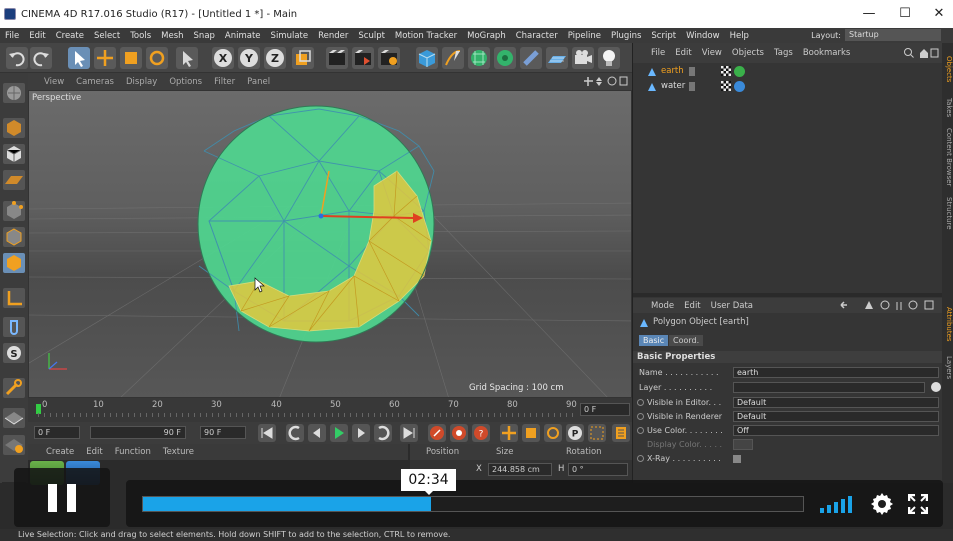  What do you see at coordinates (836, 372) in the screenshot?
I see `name-field: earth` at bounding box center [836, 372].